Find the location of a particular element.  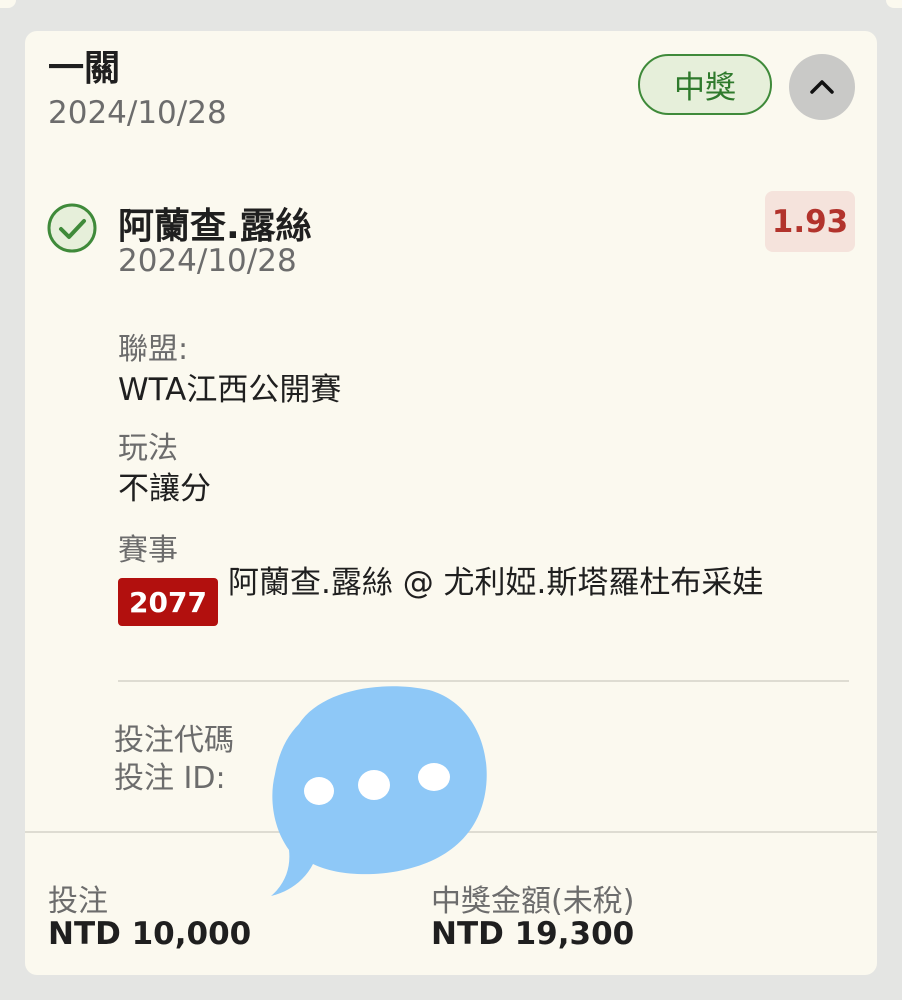

stake-label: 投注 is located at coordinates (78, 901).